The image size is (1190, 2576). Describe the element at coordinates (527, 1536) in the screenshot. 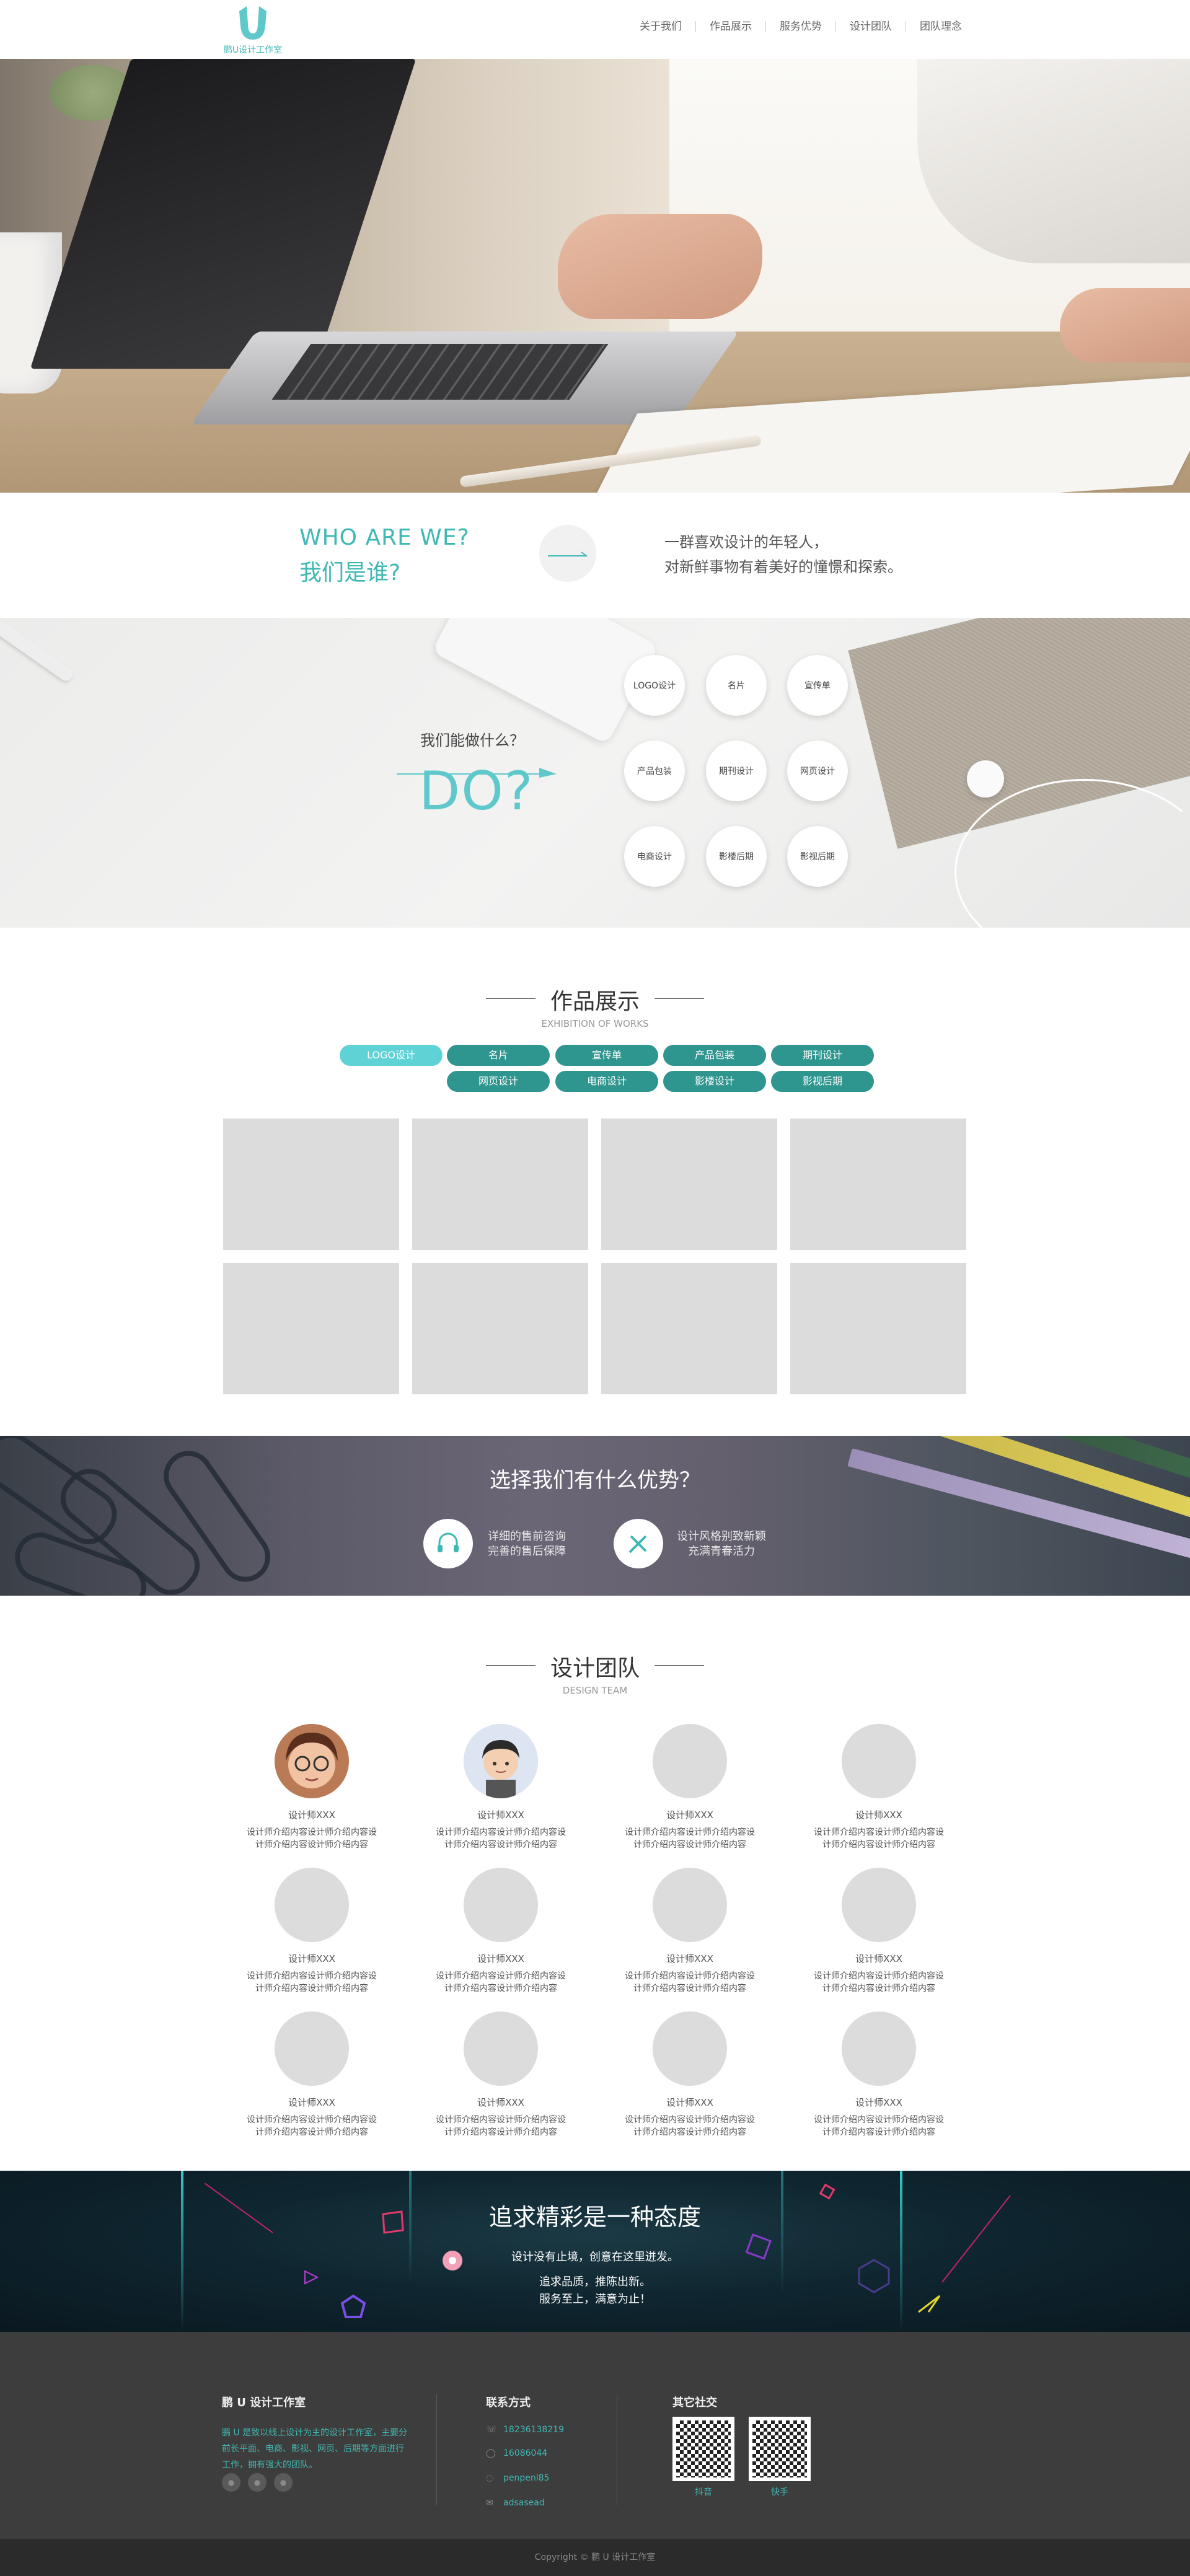

I see `advantage-1-line1: 详细的售前咨询` at that location.